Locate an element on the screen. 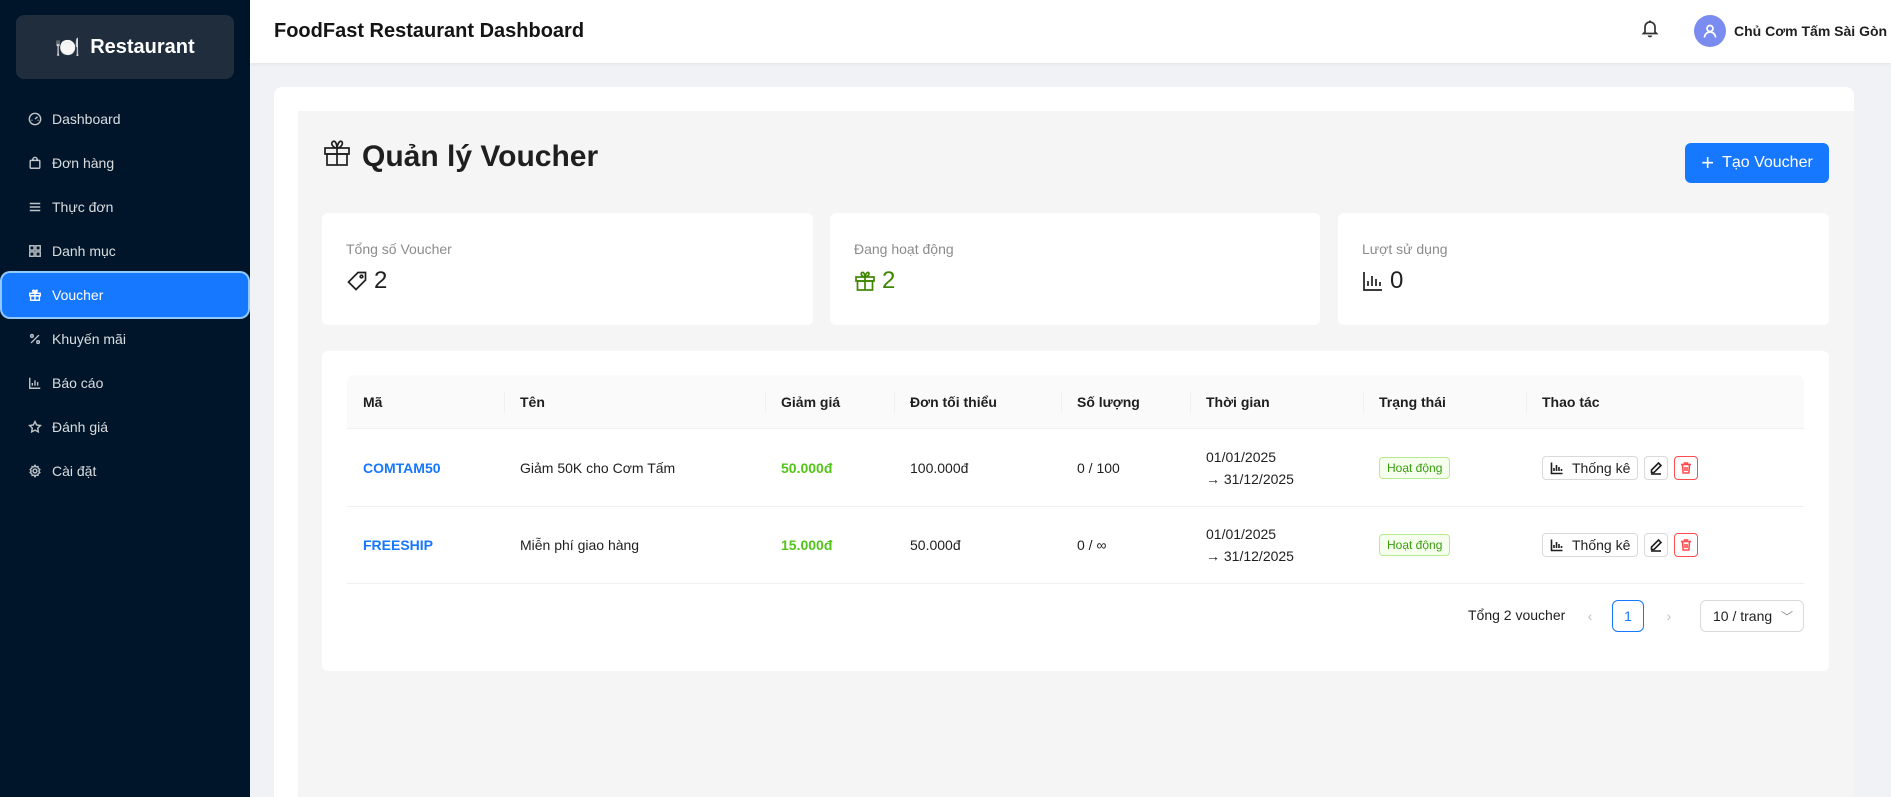 This screenshot has height=797, width=1891. sidebar-item-label: Đánh giá is located at coordinates (80, 427).